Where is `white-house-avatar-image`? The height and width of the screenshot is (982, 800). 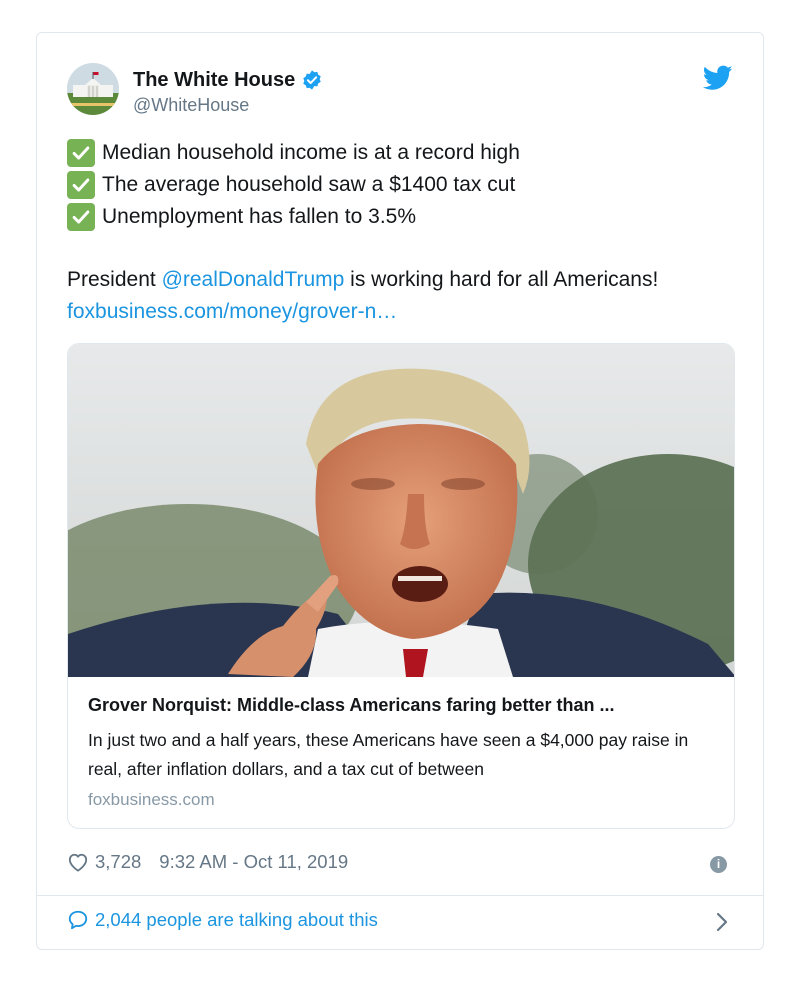
white-house-avatar-image is located at coordinates (93, 89).